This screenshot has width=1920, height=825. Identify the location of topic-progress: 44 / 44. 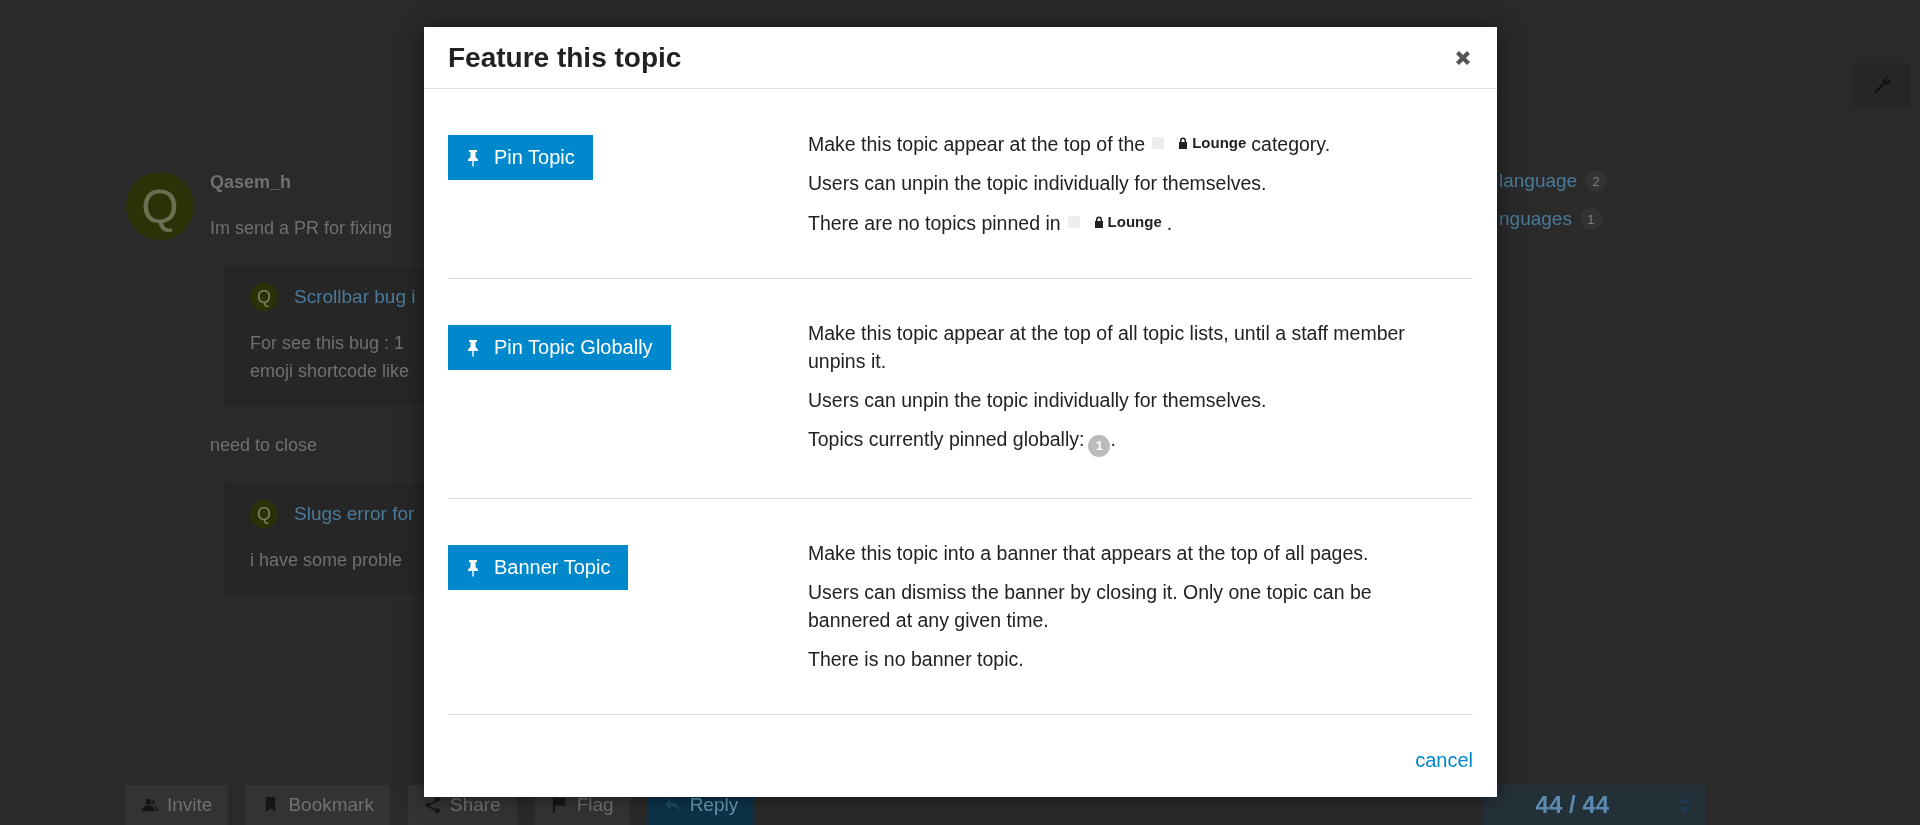
(1593, 805).